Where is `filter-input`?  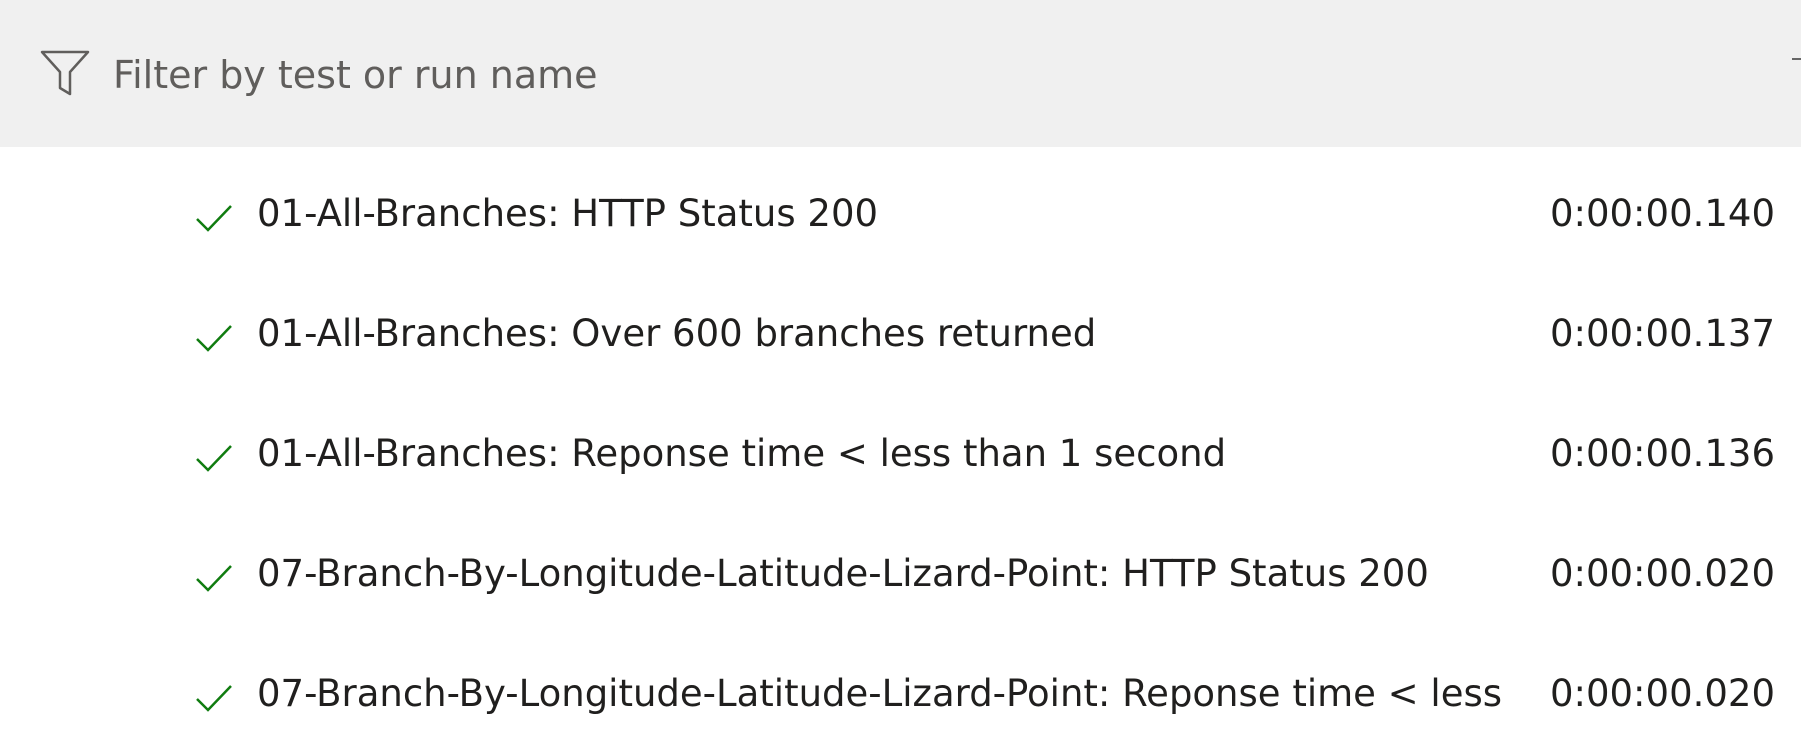
filter-input is located at coordinates (913, 75).